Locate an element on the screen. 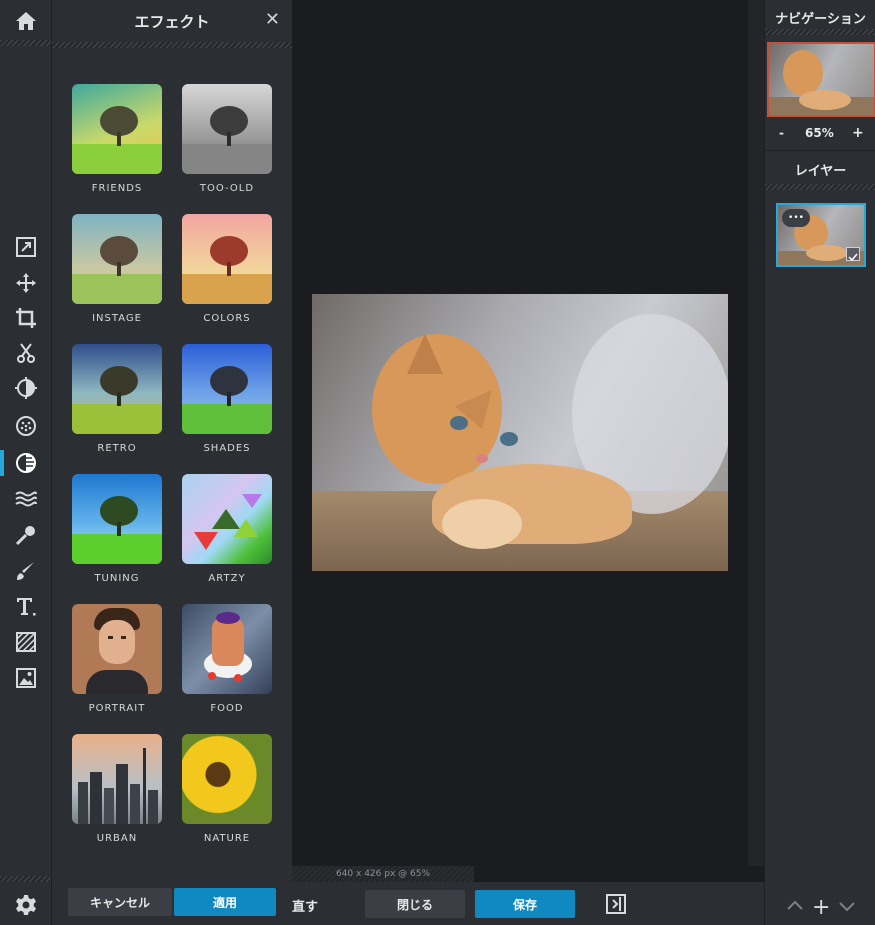  effect-food: FOOD is located at coordinates (227, 659).